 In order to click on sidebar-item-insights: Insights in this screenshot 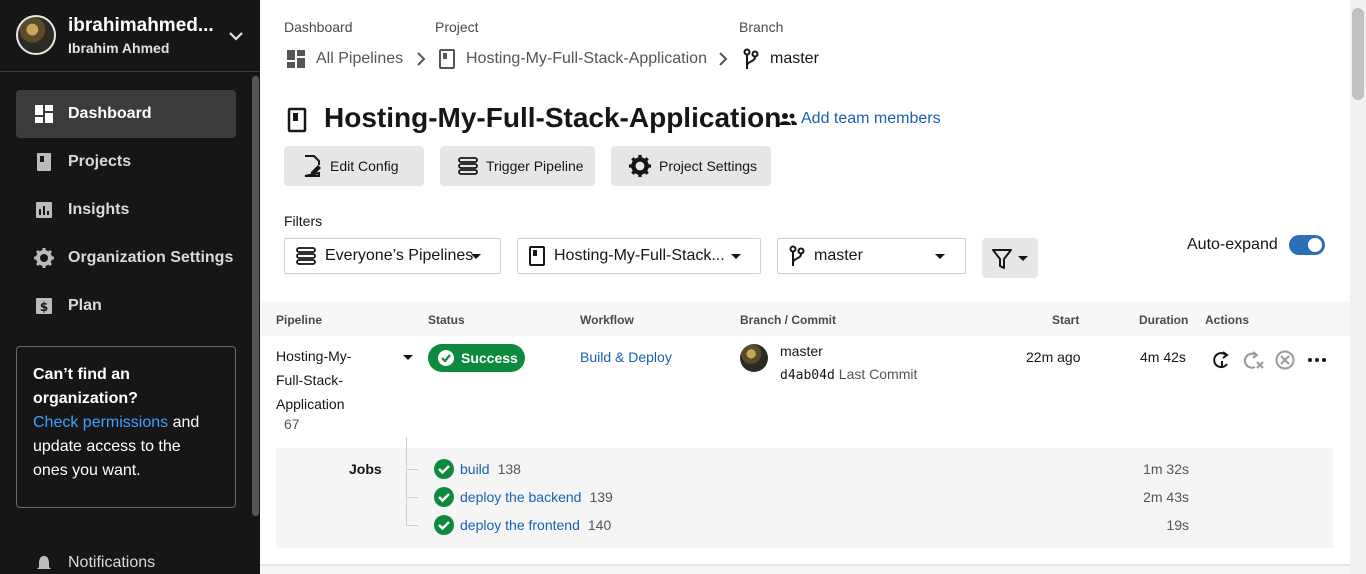, I will do `click(126, 210)`.